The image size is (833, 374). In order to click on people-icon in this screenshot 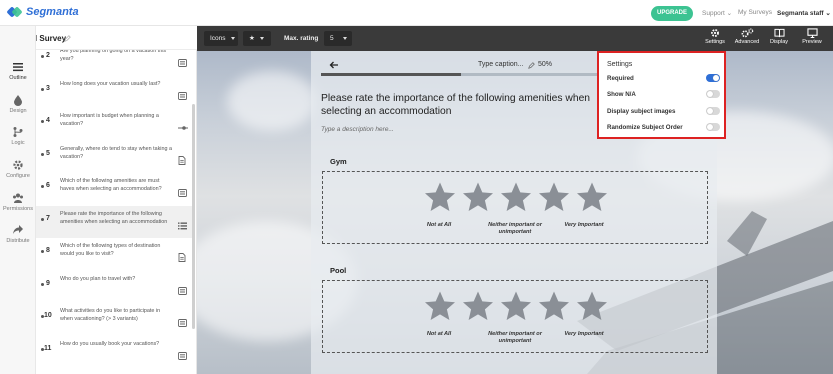, I will do `click(18, 198)`.